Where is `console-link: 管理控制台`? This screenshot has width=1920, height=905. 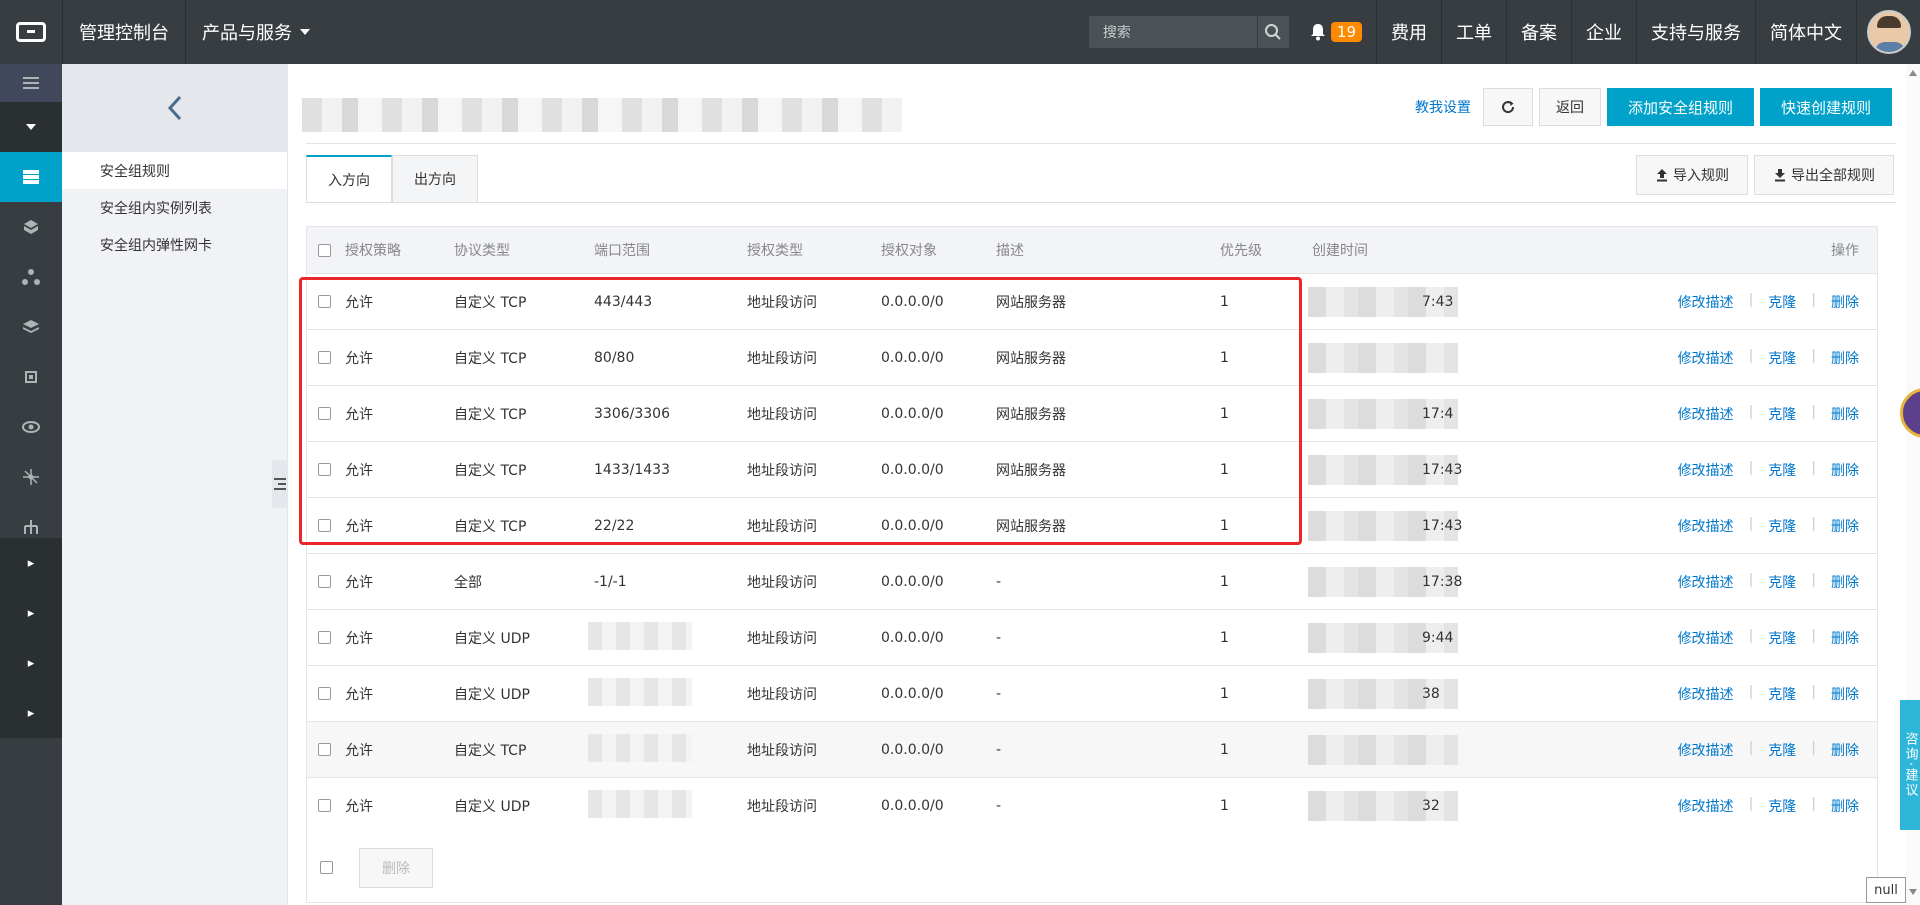
console-link: 管理控制台 is located at coordinates (123, 32).